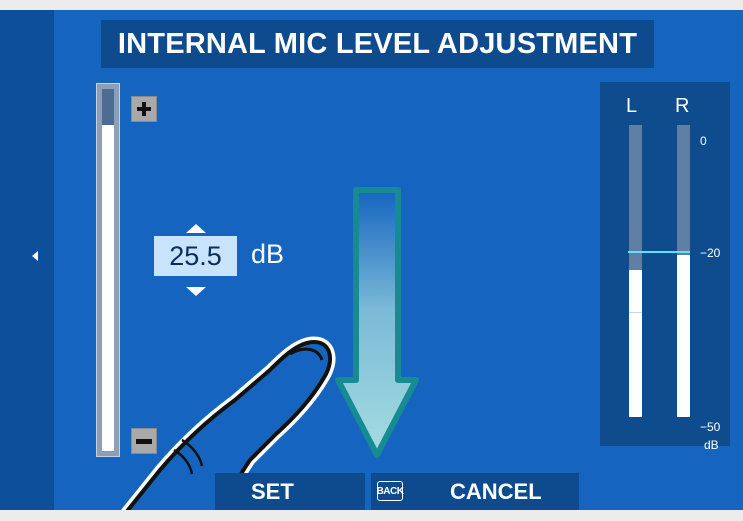 Image resolution: width=743 pixels, height=521 pixels. What do you see at coordinates (390, 491) in the screenshot?
I see `back-icon: BACK` at bounding box center [390, 491].